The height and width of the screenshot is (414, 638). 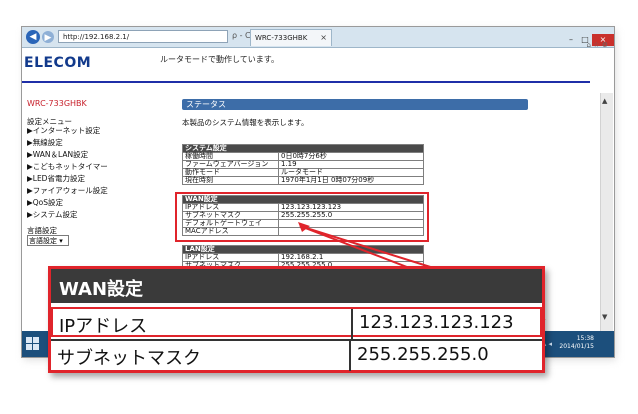 What do you see at coordinates (296, 286) in the screenshot?
I see `zoom-header: WAN設定` at bounding box center [296, 286].